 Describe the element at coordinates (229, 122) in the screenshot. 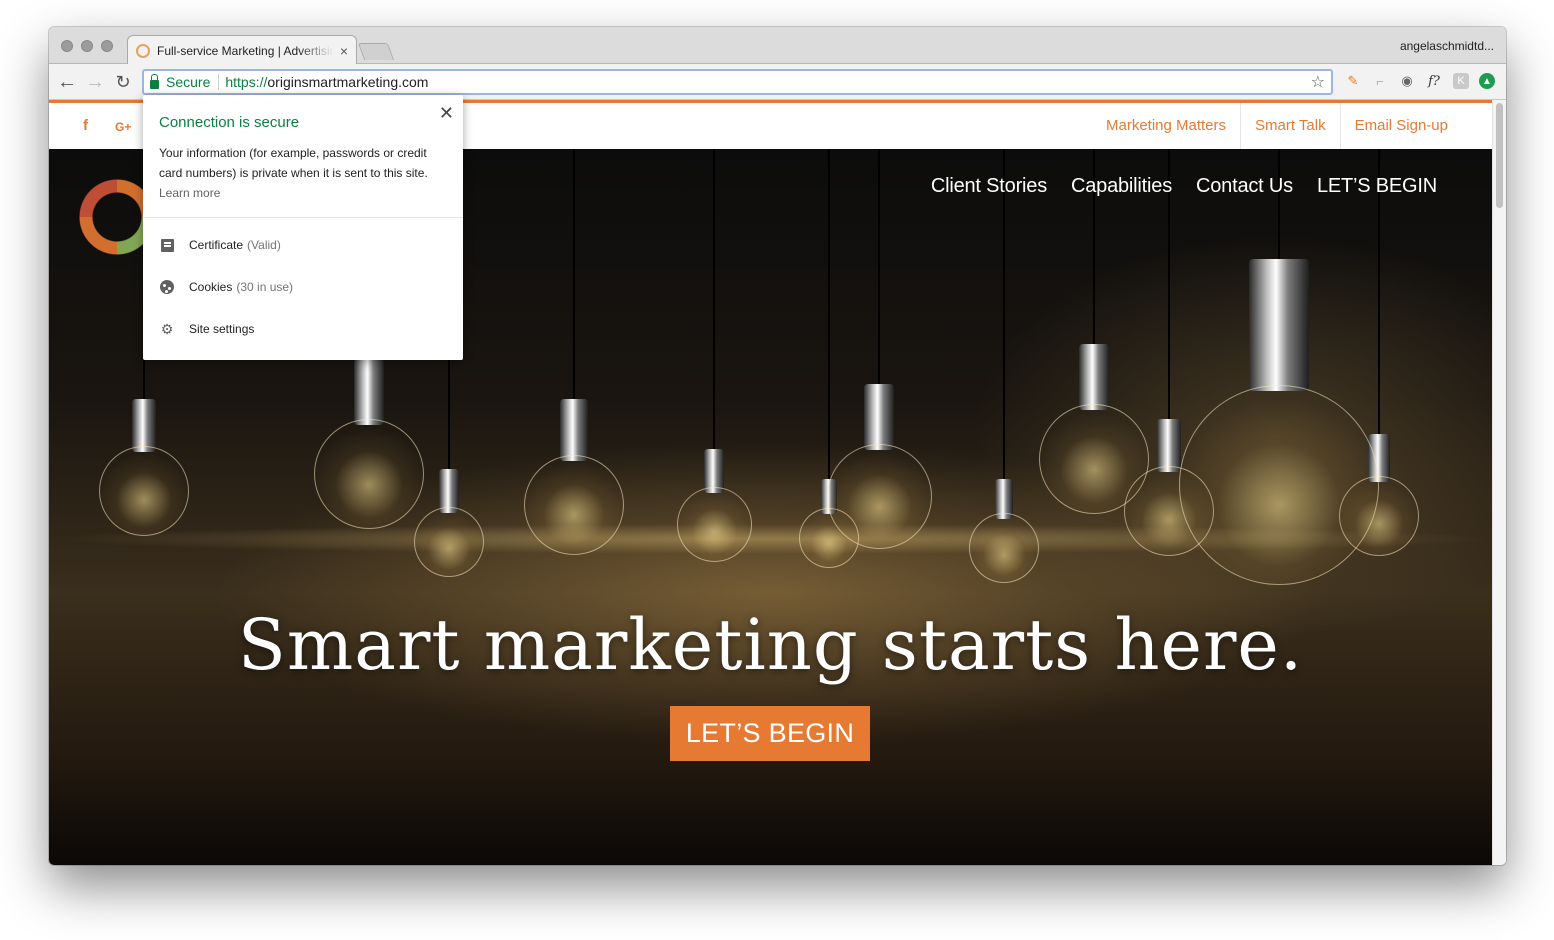

I see `popup-title: Connection is secure` at that location.